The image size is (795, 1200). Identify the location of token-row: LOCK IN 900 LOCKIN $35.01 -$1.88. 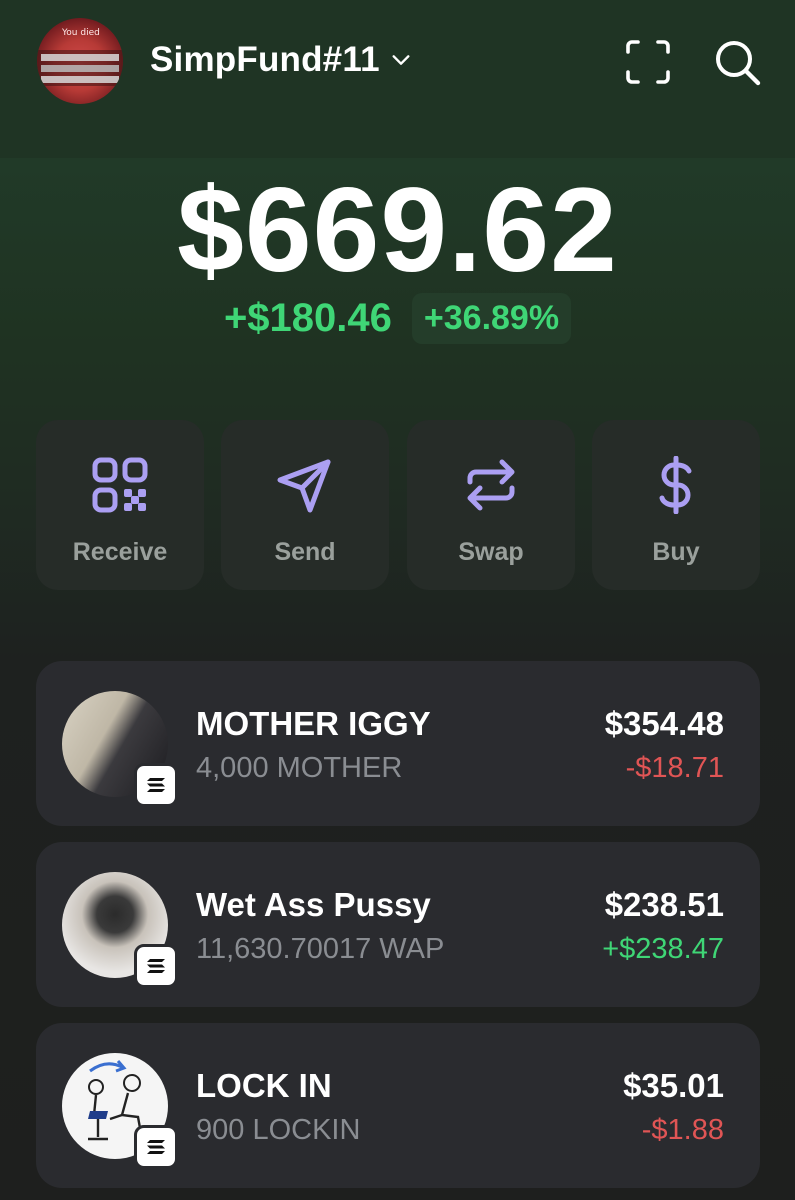
(398, 1105).